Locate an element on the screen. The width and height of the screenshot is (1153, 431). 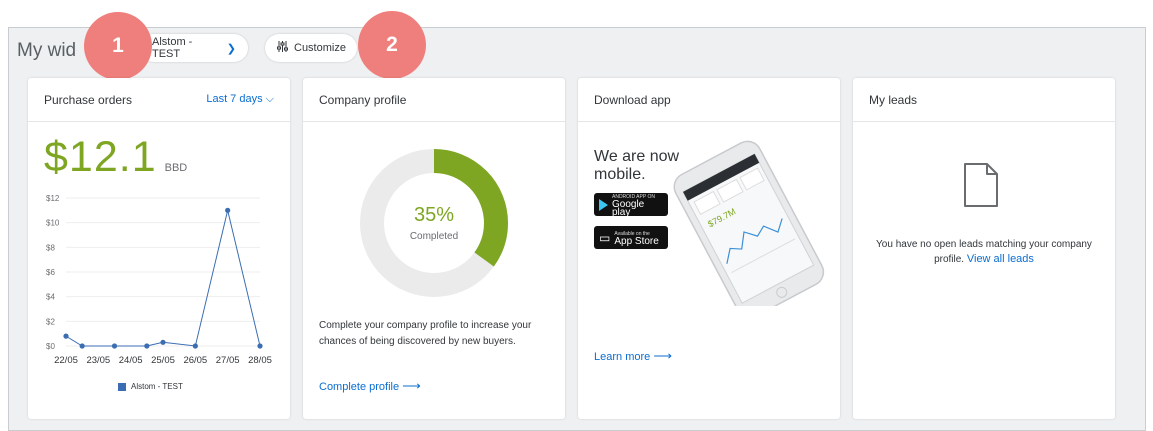
complete-profile-label: Complete profile is located at coordinates (359, 387).